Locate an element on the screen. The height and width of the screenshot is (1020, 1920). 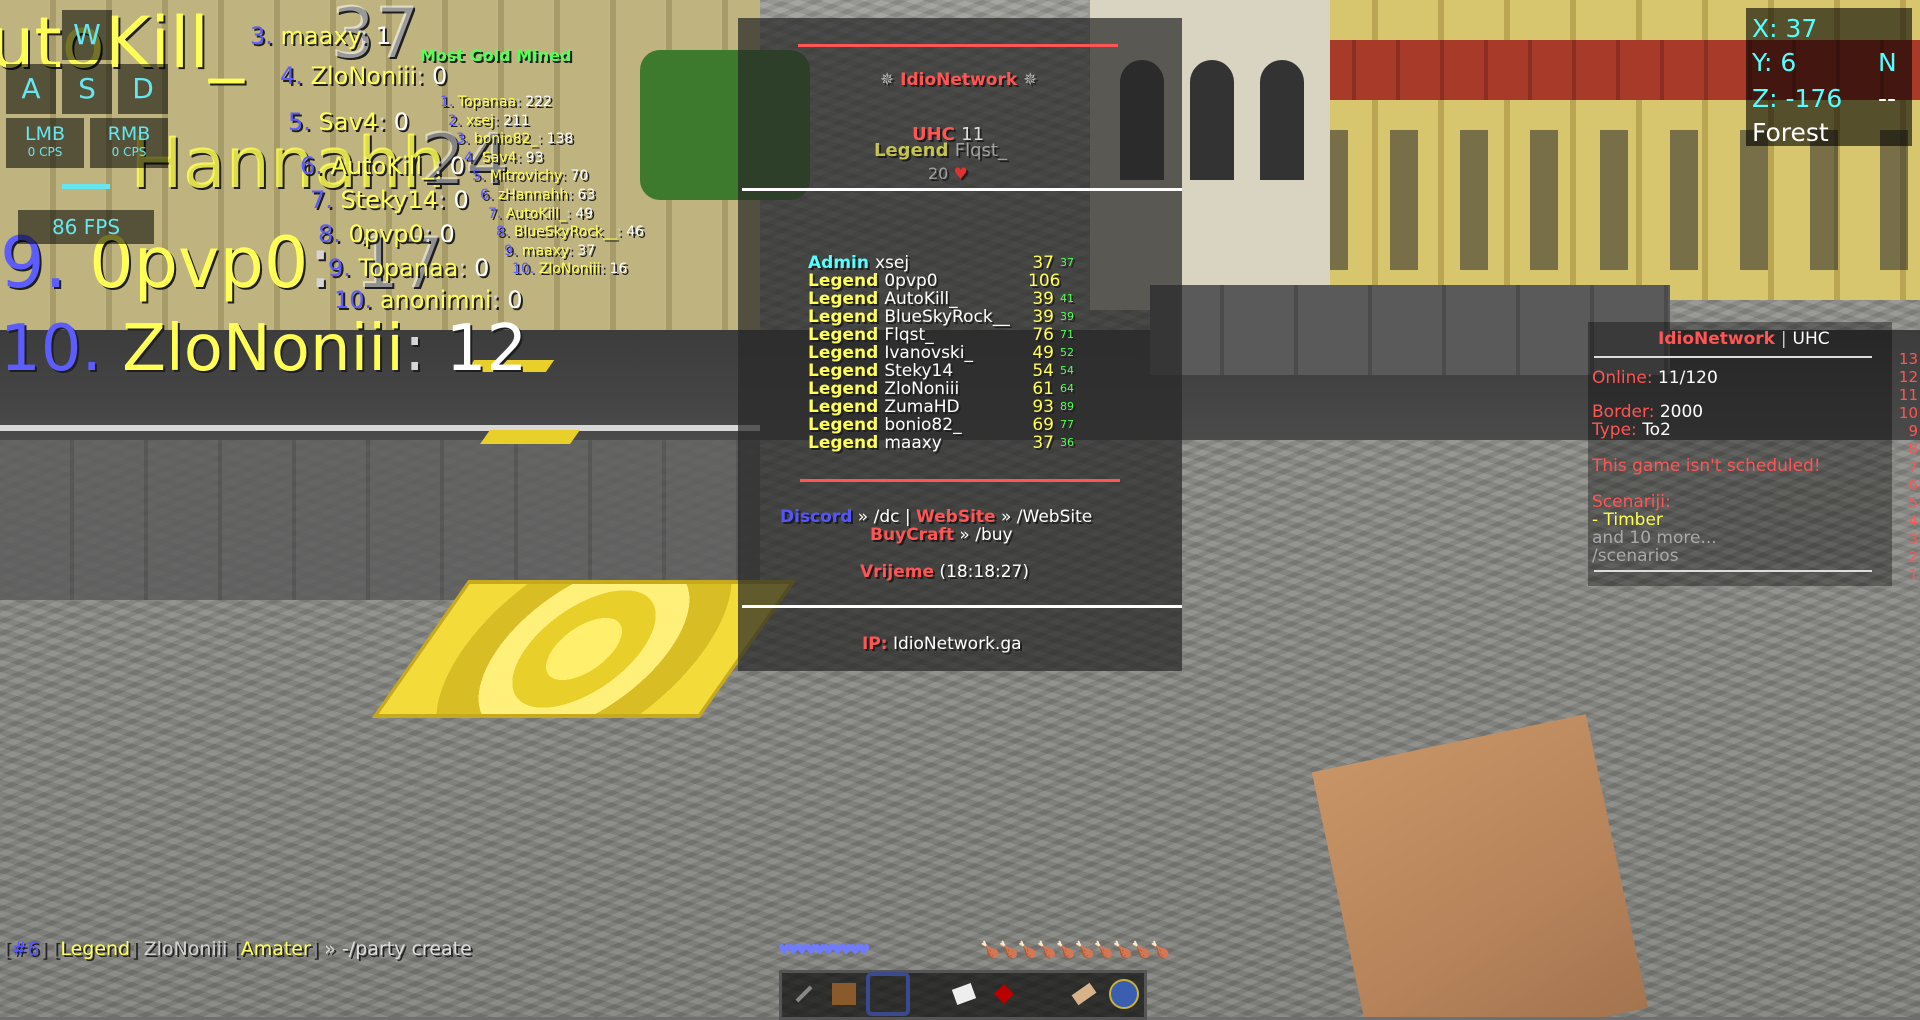
tab-player-row: Legend Ivanovski_ 49 52 is located at coordinates (960, 353).